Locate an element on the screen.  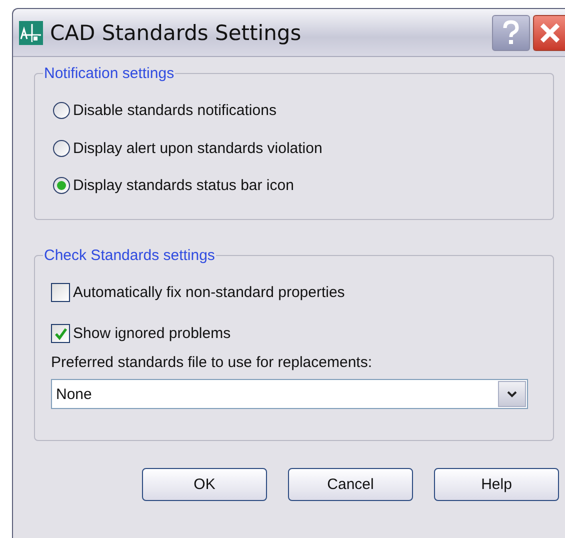
close-button is located at coordinates (549, 32).